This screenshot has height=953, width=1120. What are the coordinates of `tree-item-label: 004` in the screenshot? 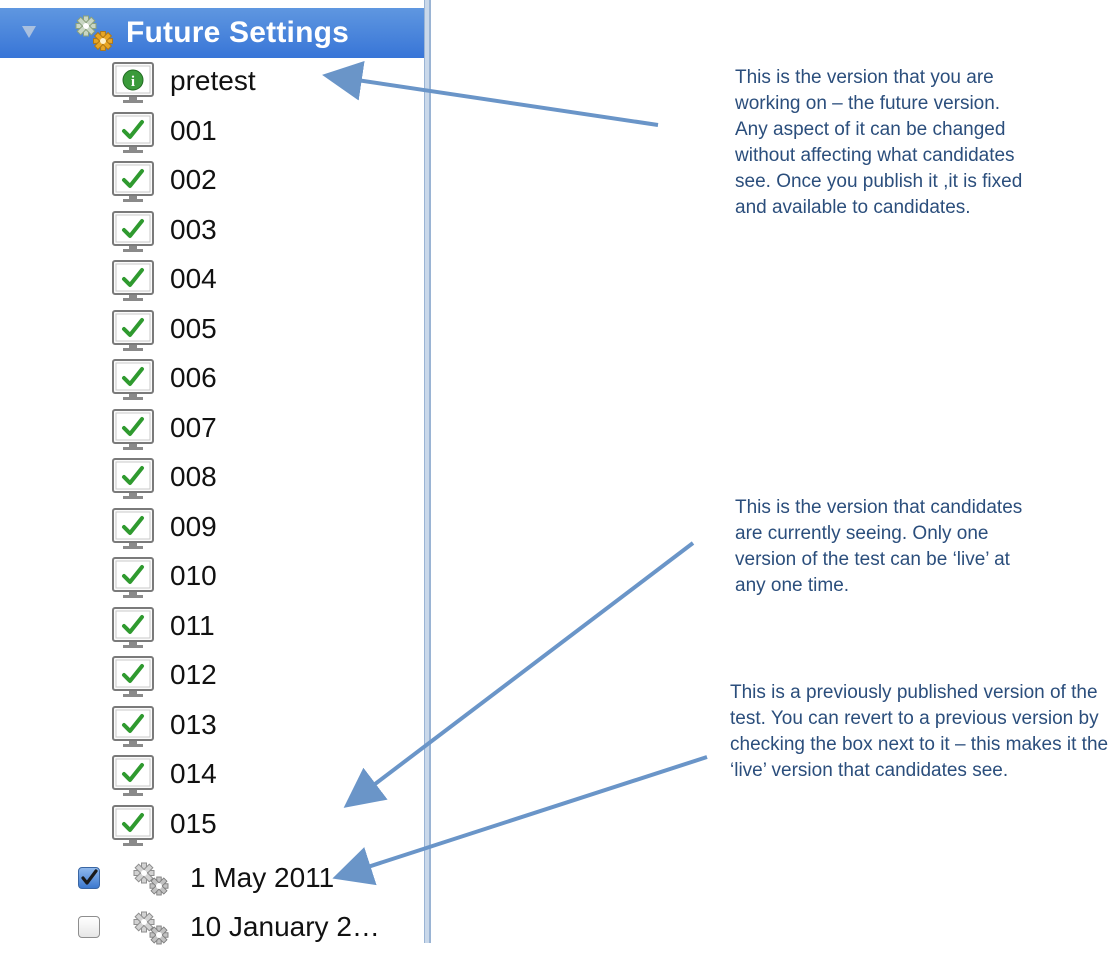 It's located at (193, 278).